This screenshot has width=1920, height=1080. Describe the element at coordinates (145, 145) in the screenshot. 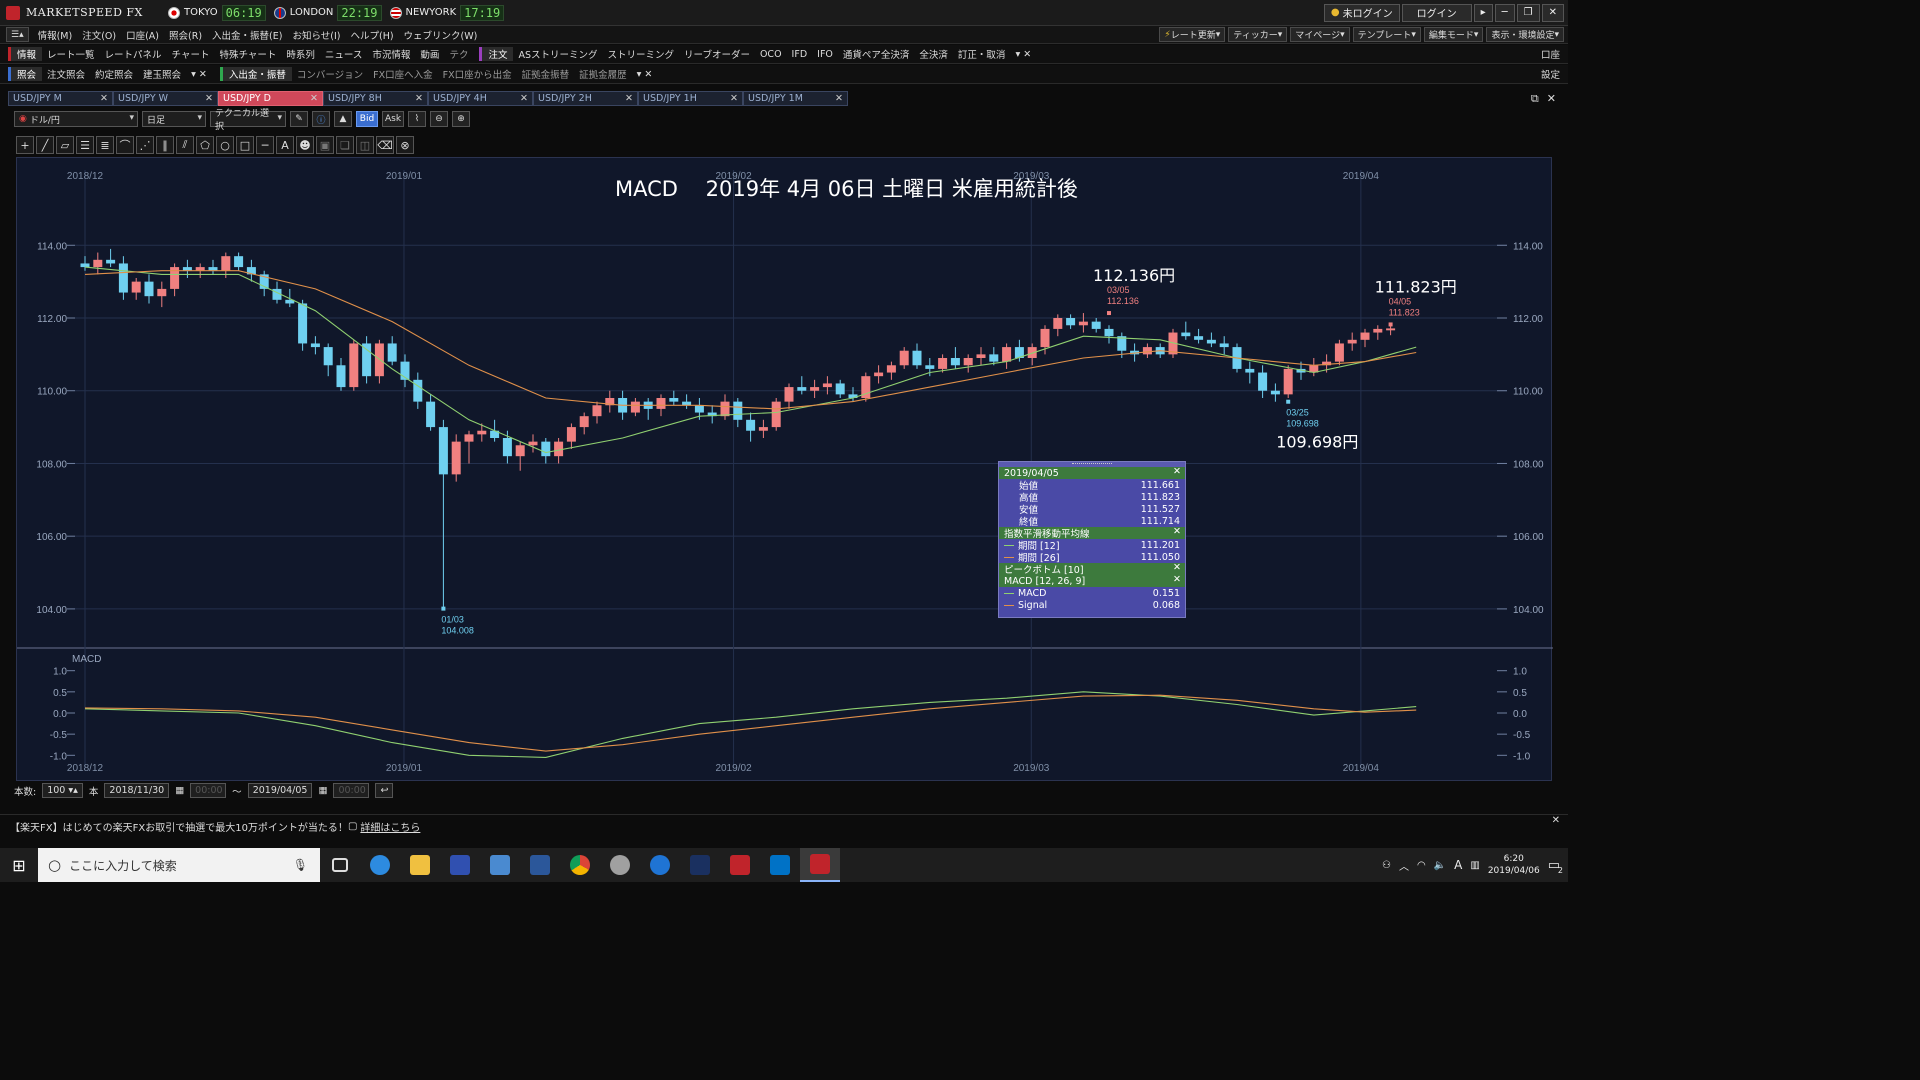

I see `fan-icon: ⋰` at that location.